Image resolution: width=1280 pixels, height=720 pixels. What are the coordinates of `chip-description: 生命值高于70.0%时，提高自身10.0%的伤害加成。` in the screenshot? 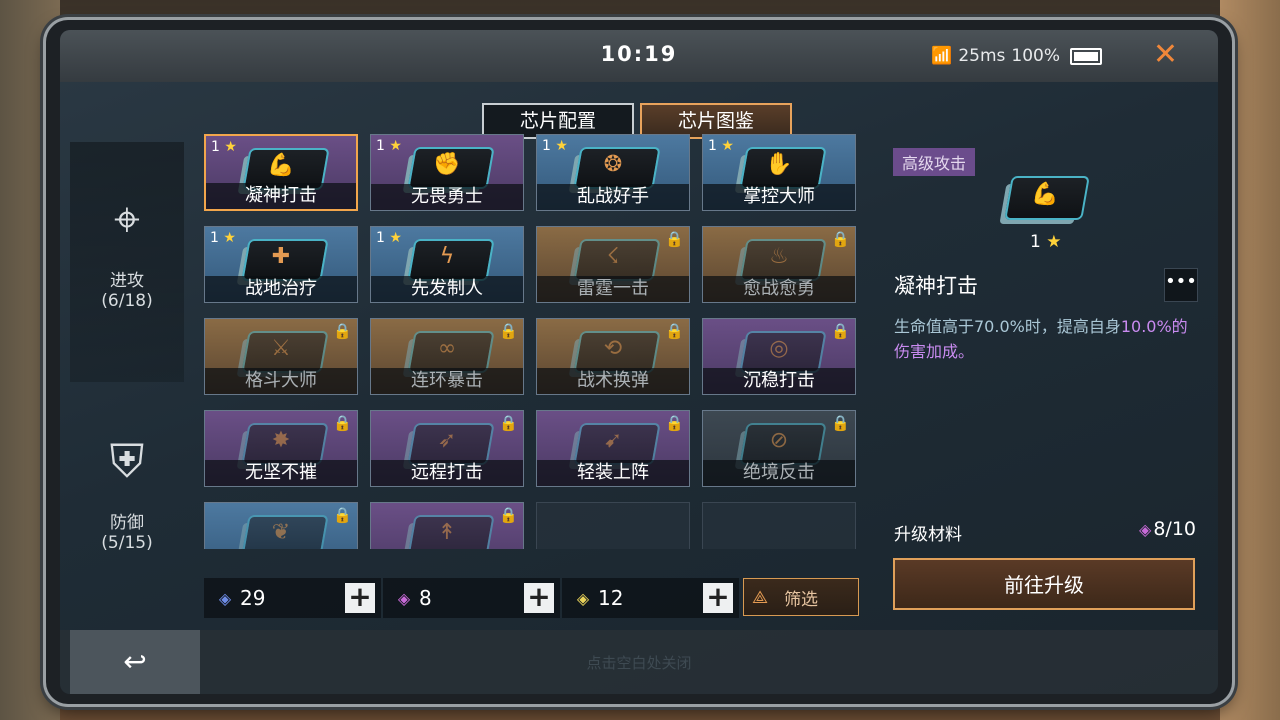 It's located at (1044, 339).